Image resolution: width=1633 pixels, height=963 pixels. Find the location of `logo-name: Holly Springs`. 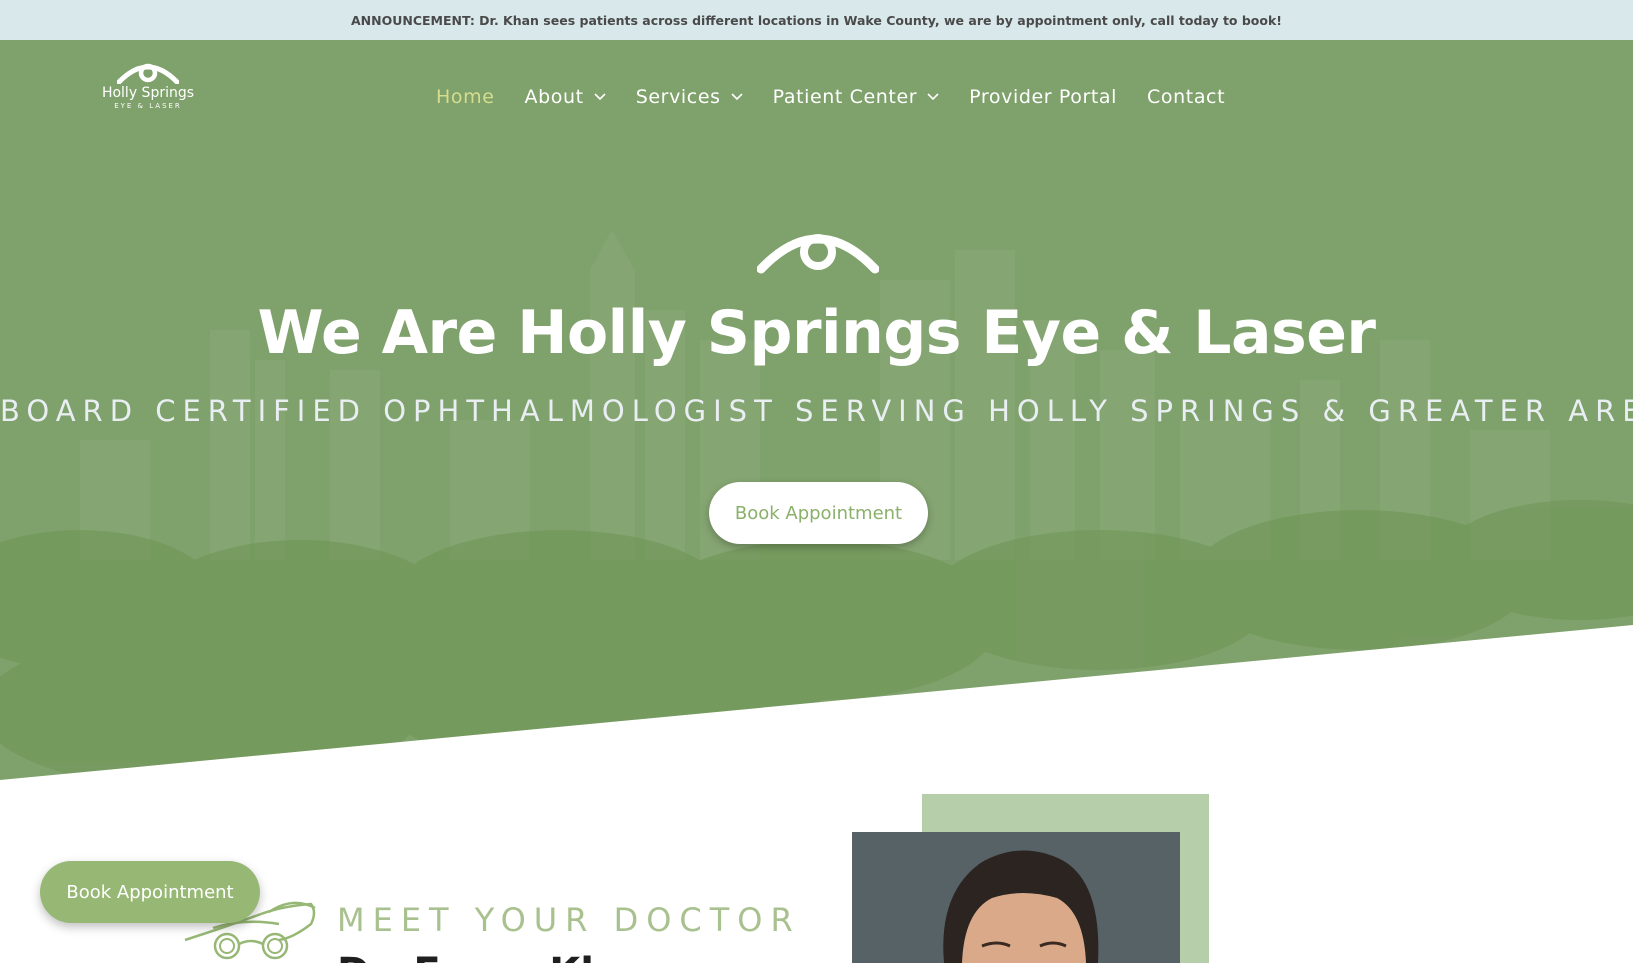

logo-name: Holly Springs is located at coordinates (148, 93).